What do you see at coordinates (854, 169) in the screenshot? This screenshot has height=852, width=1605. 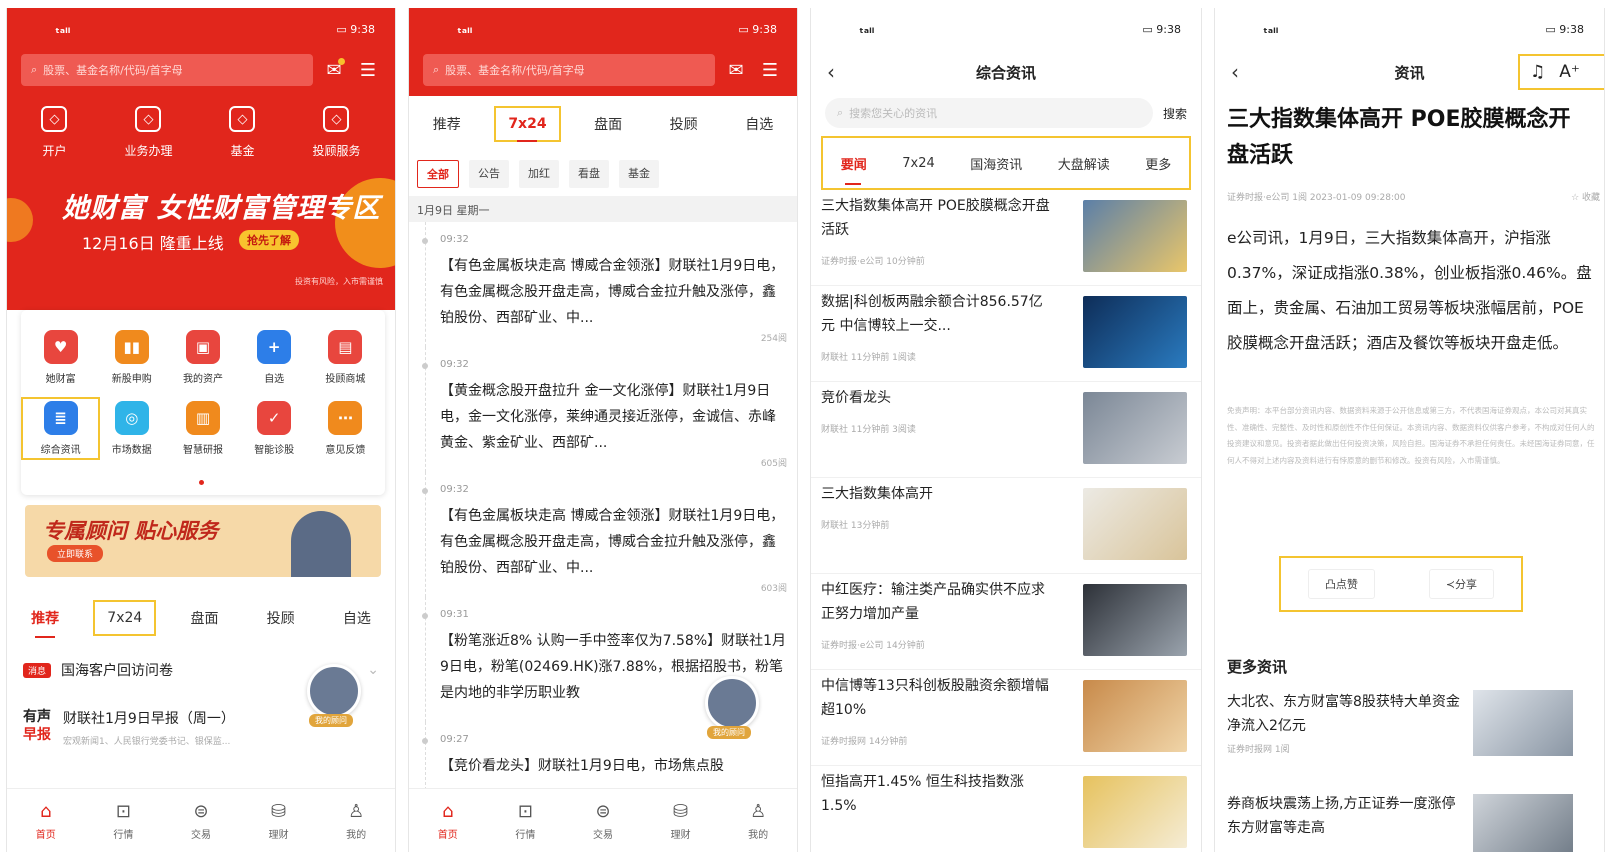 I see `news-category-tab: 要闻` at bounding box center [854, 169].